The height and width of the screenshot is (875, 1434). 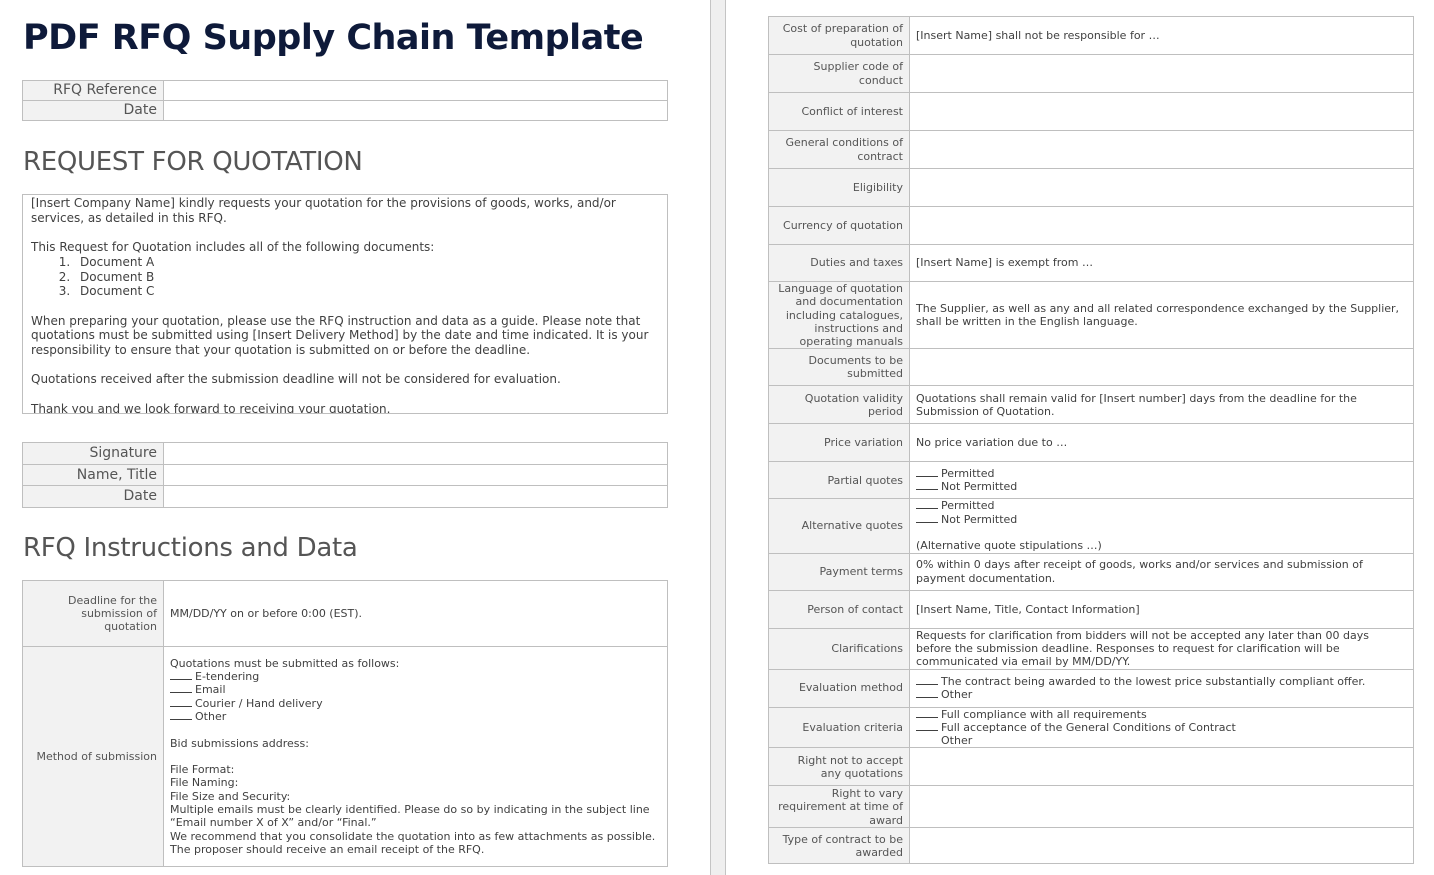 What do you see at coordinates (202, 770) in the screenshot?
I see `file-format: File Format:` at bounding box center [202, 770].